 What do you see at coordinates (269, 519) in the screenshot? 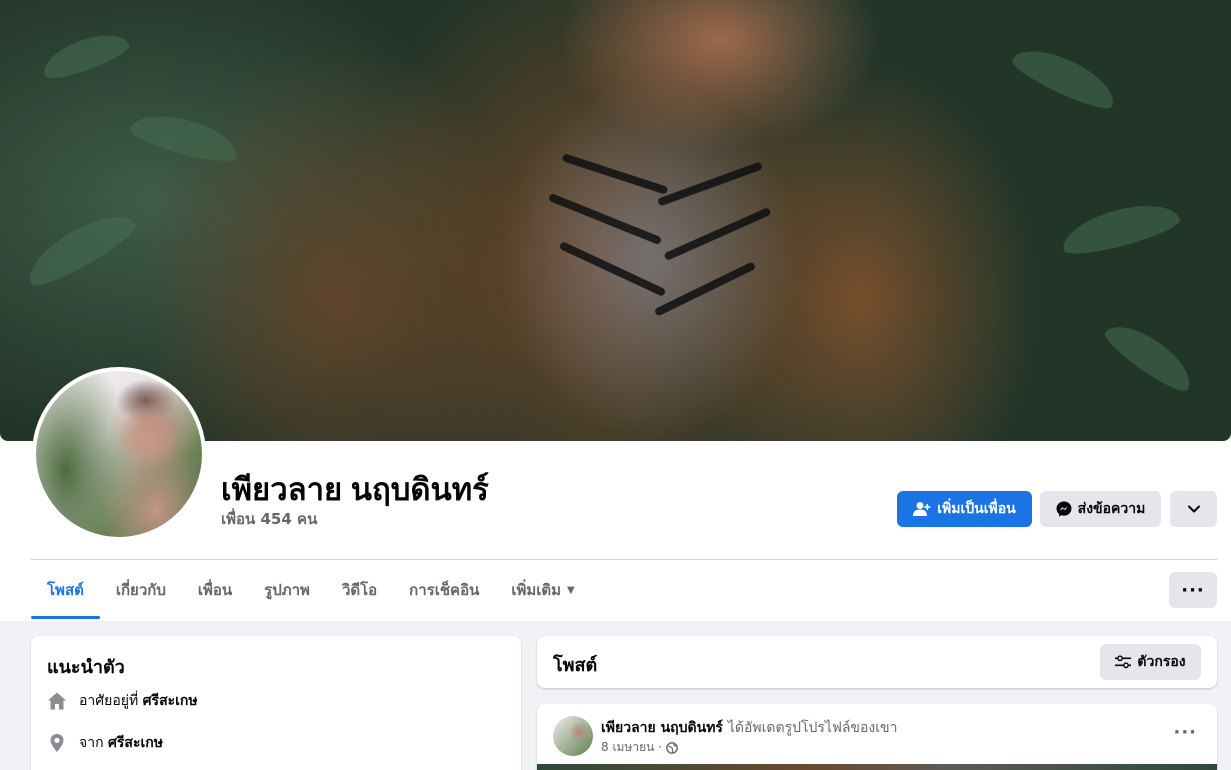
I see `friends-count: เพื่อน 454 คน` at bounding box center [269, 519].